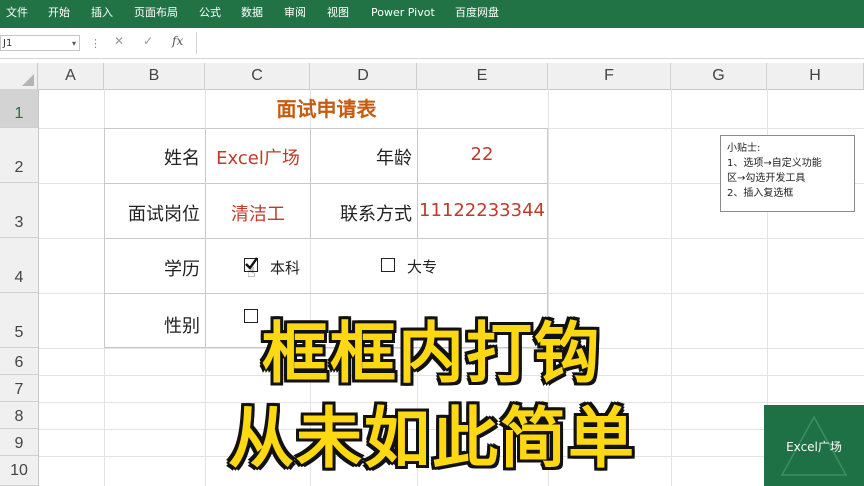  Describe the element at coordinates (760, 193) in the screenshot. I see `tip-line: 2、插入复选框` at that location.